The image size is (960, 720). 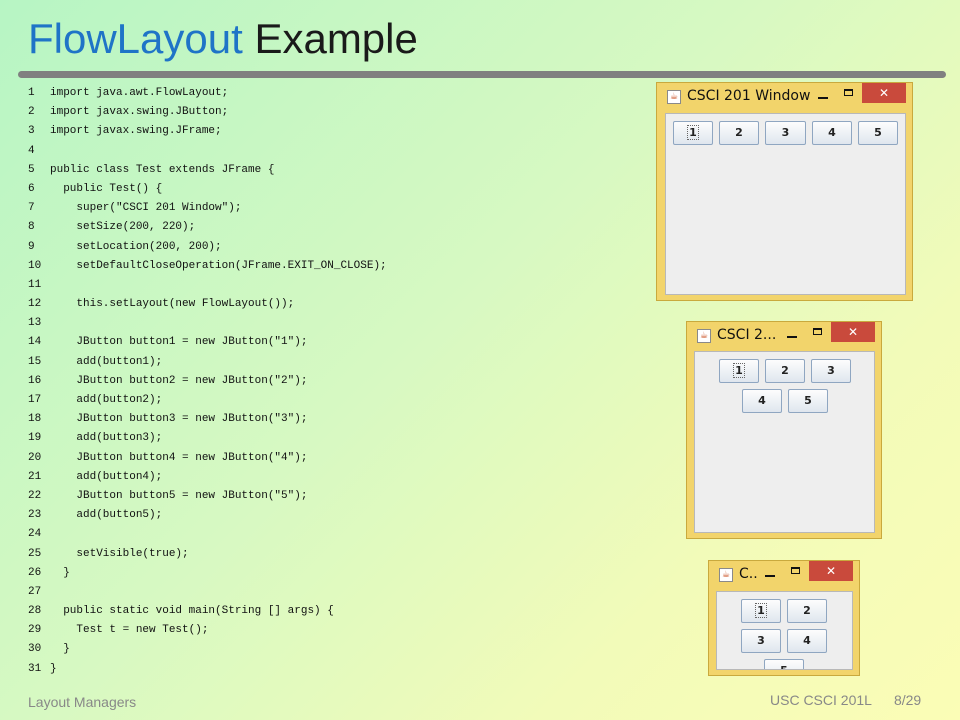 I want to click on code-line: 7 super("CSCI 201 Window");, so click(x=338, y=208).